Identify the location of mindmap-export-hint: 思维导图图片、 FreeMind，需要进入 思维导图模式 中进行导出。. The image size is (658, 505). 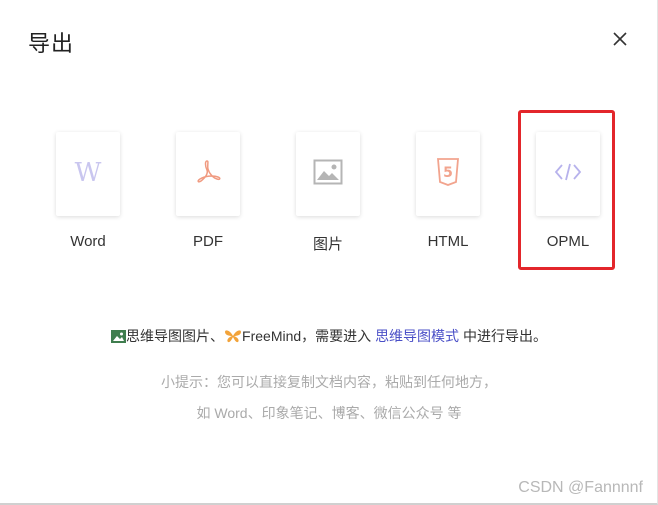
(329, 336).